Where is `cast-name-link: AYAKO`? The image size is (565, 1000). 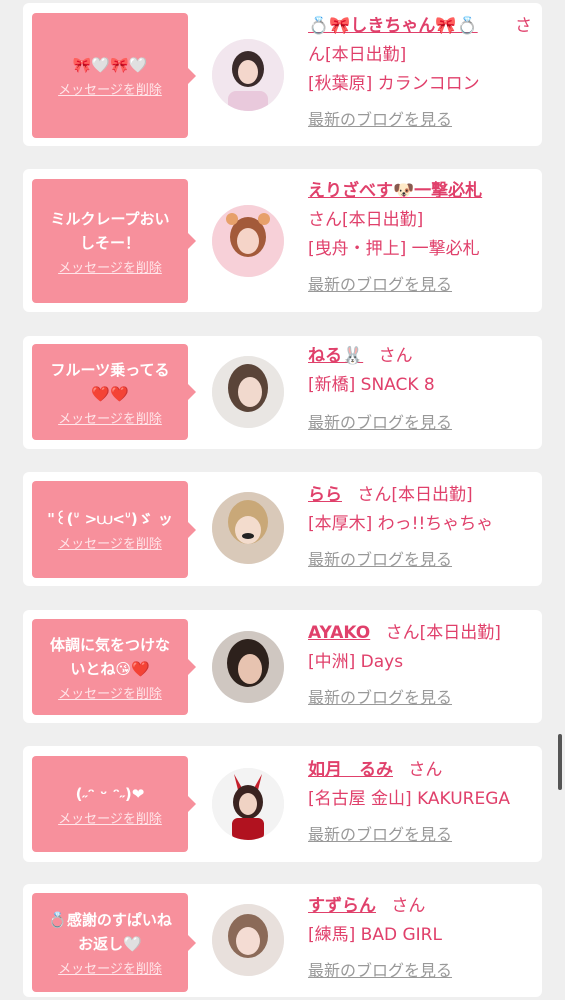
cast-name-link: AYAKO is located at coordinates (339, 633).